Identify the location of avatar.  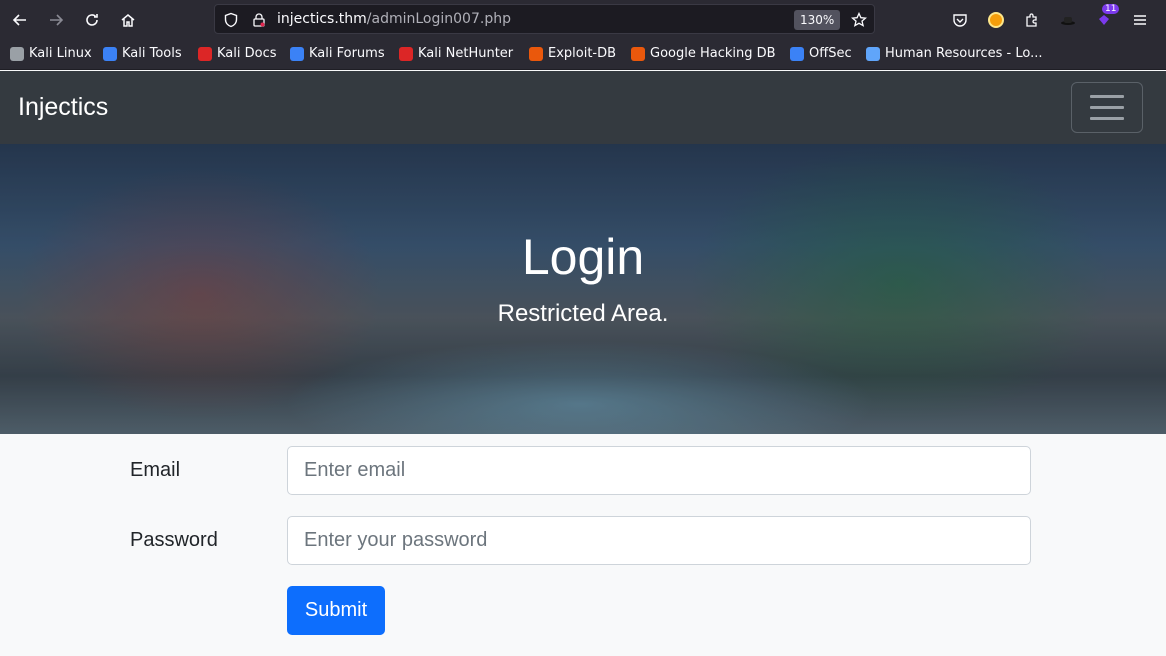
(996, 20).